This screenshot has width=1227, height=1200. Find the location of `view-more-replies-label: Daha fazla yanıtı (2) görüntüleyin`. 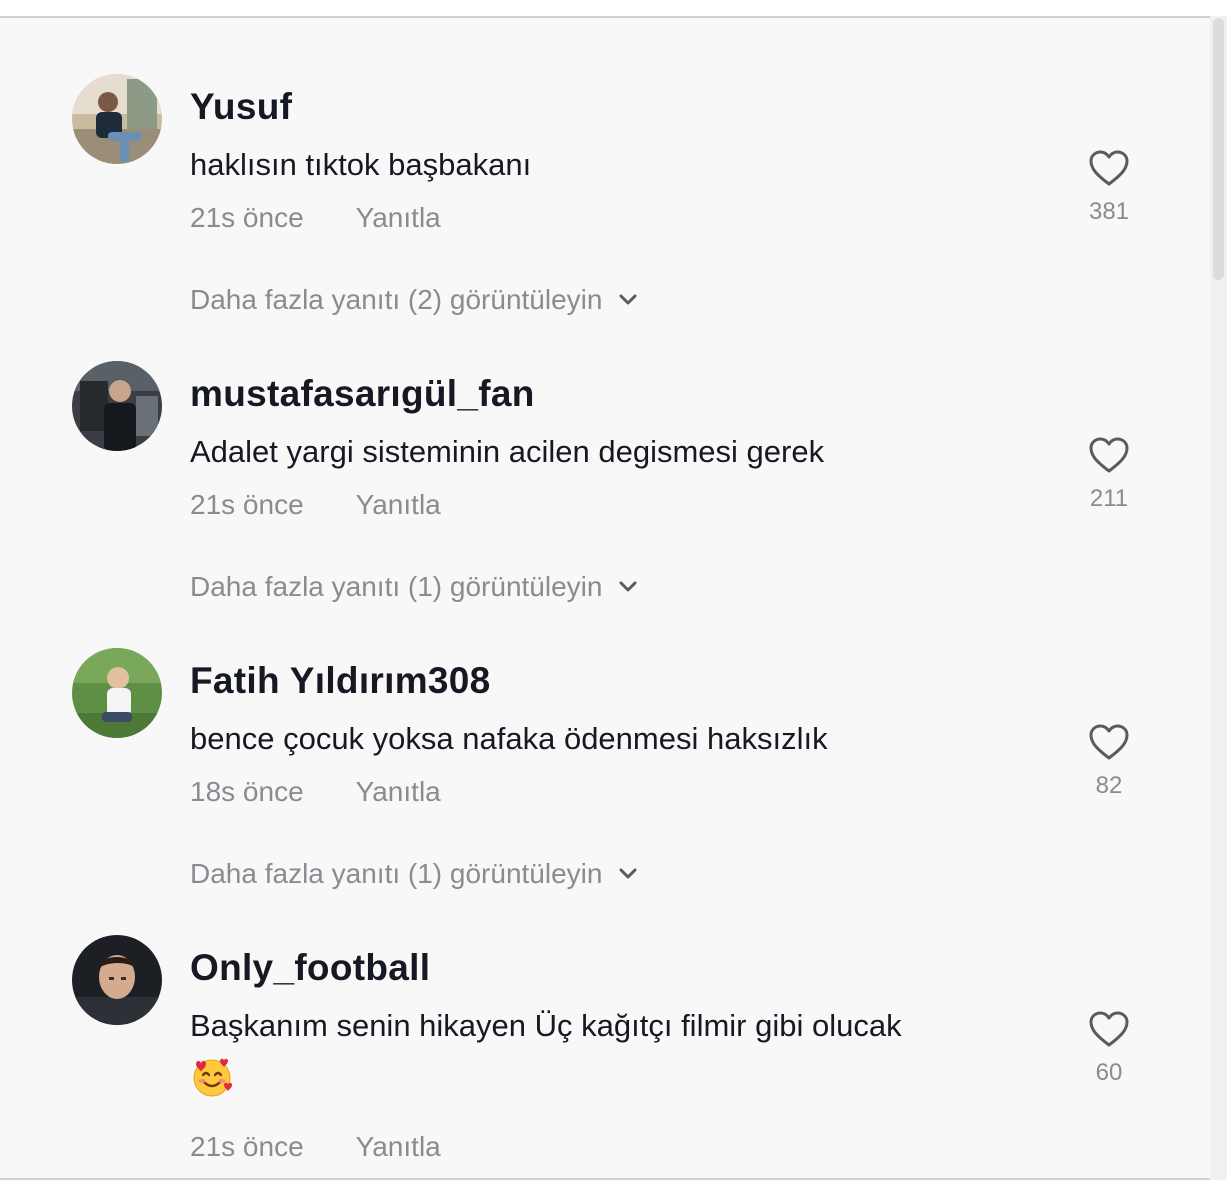

view-more-replies-label: Daha fazla yanıtı (2) görüntüleyin is located at coordinates (396, 299).